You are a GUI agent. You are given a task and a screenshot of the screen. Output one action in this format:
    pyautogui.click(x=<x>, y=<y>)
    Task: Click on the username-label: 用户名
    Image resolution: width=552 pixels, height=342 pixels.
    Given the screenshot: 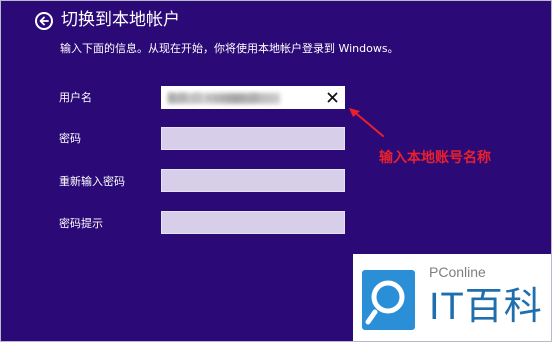 What is the action you would take?
    pyautogui.click(x=75, y=97)
    